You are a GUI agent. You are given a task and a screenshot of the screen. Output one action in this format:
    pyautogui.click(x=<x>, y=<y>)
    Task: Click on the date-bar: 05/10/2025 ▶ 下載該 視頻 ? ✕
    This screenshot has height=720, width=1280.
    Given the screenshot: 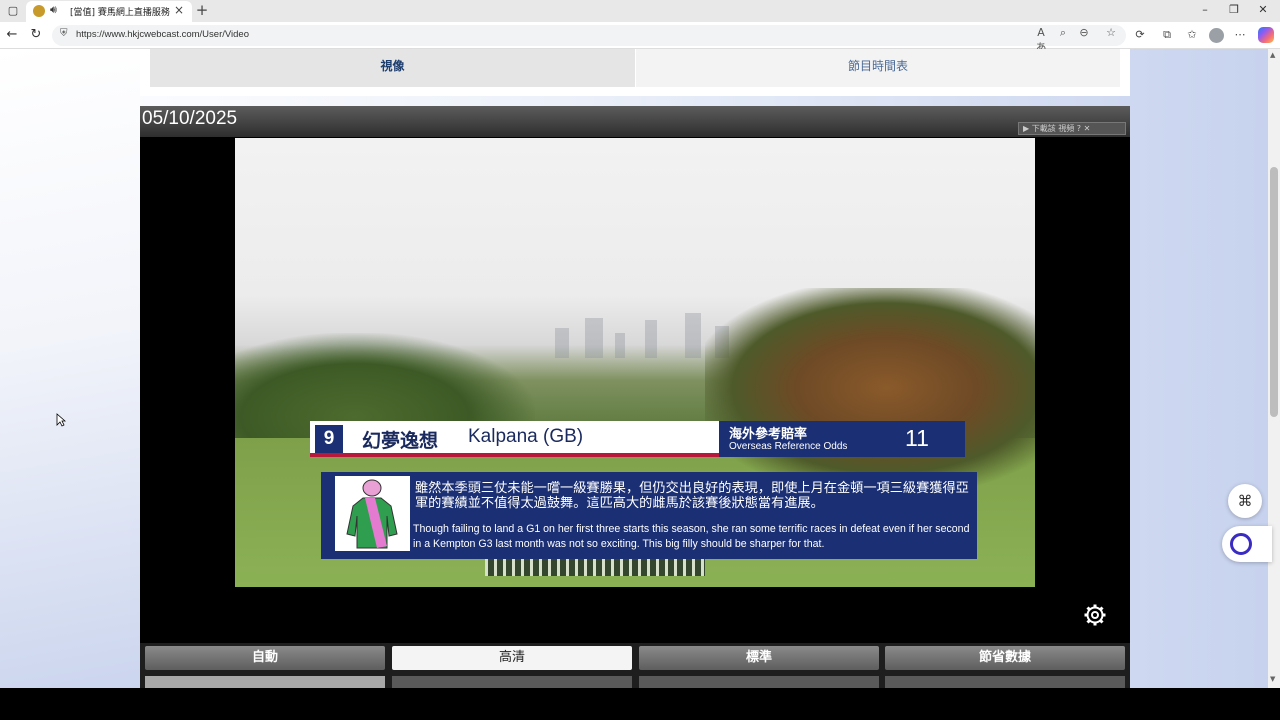 What is the action you would take?
    pyautogui.click(x=635, y=121)
    